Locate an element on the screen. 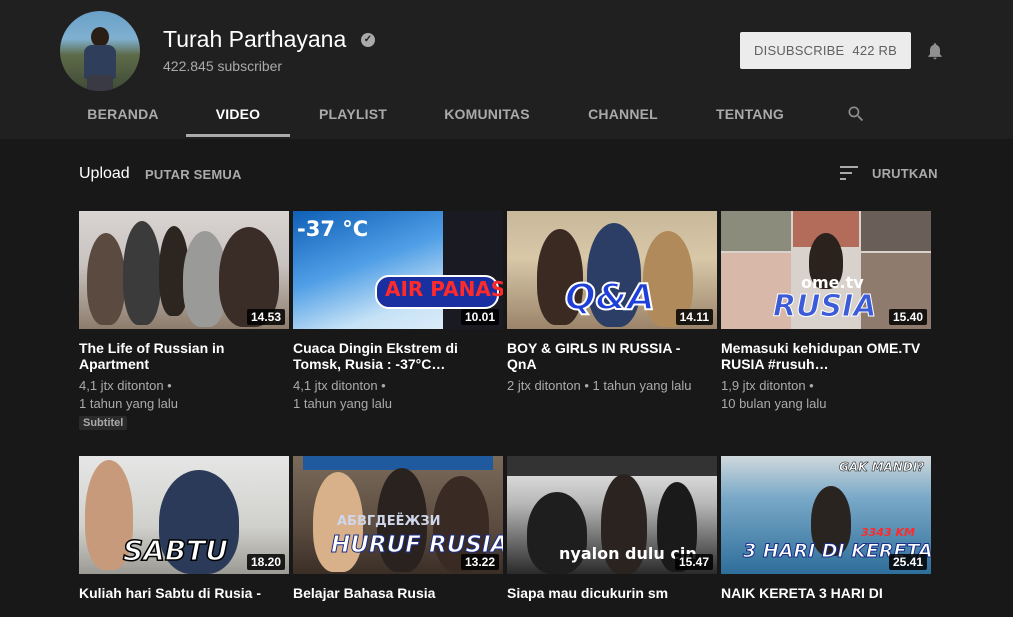  video-thumbnail: Q&A 14.11 is located at coordinates (612, 270).